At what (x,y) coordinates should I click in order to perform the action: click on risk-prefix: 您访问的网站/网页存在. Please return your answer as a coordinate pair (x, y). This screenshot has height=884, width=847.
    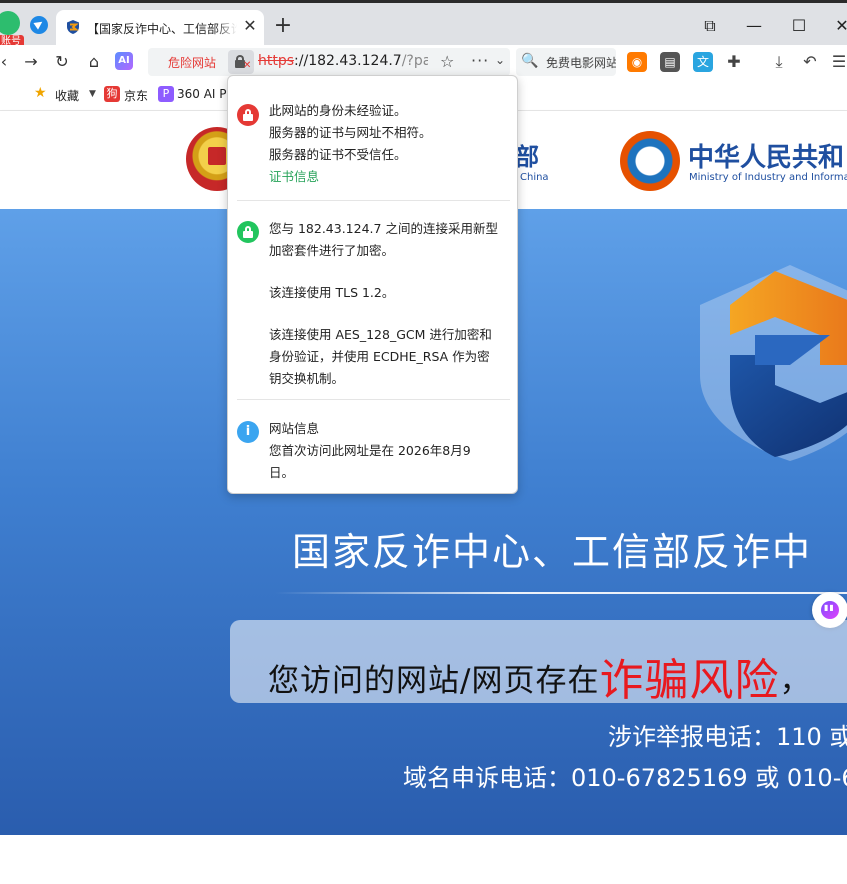
    Looking at the image, I should click on (434, 681).